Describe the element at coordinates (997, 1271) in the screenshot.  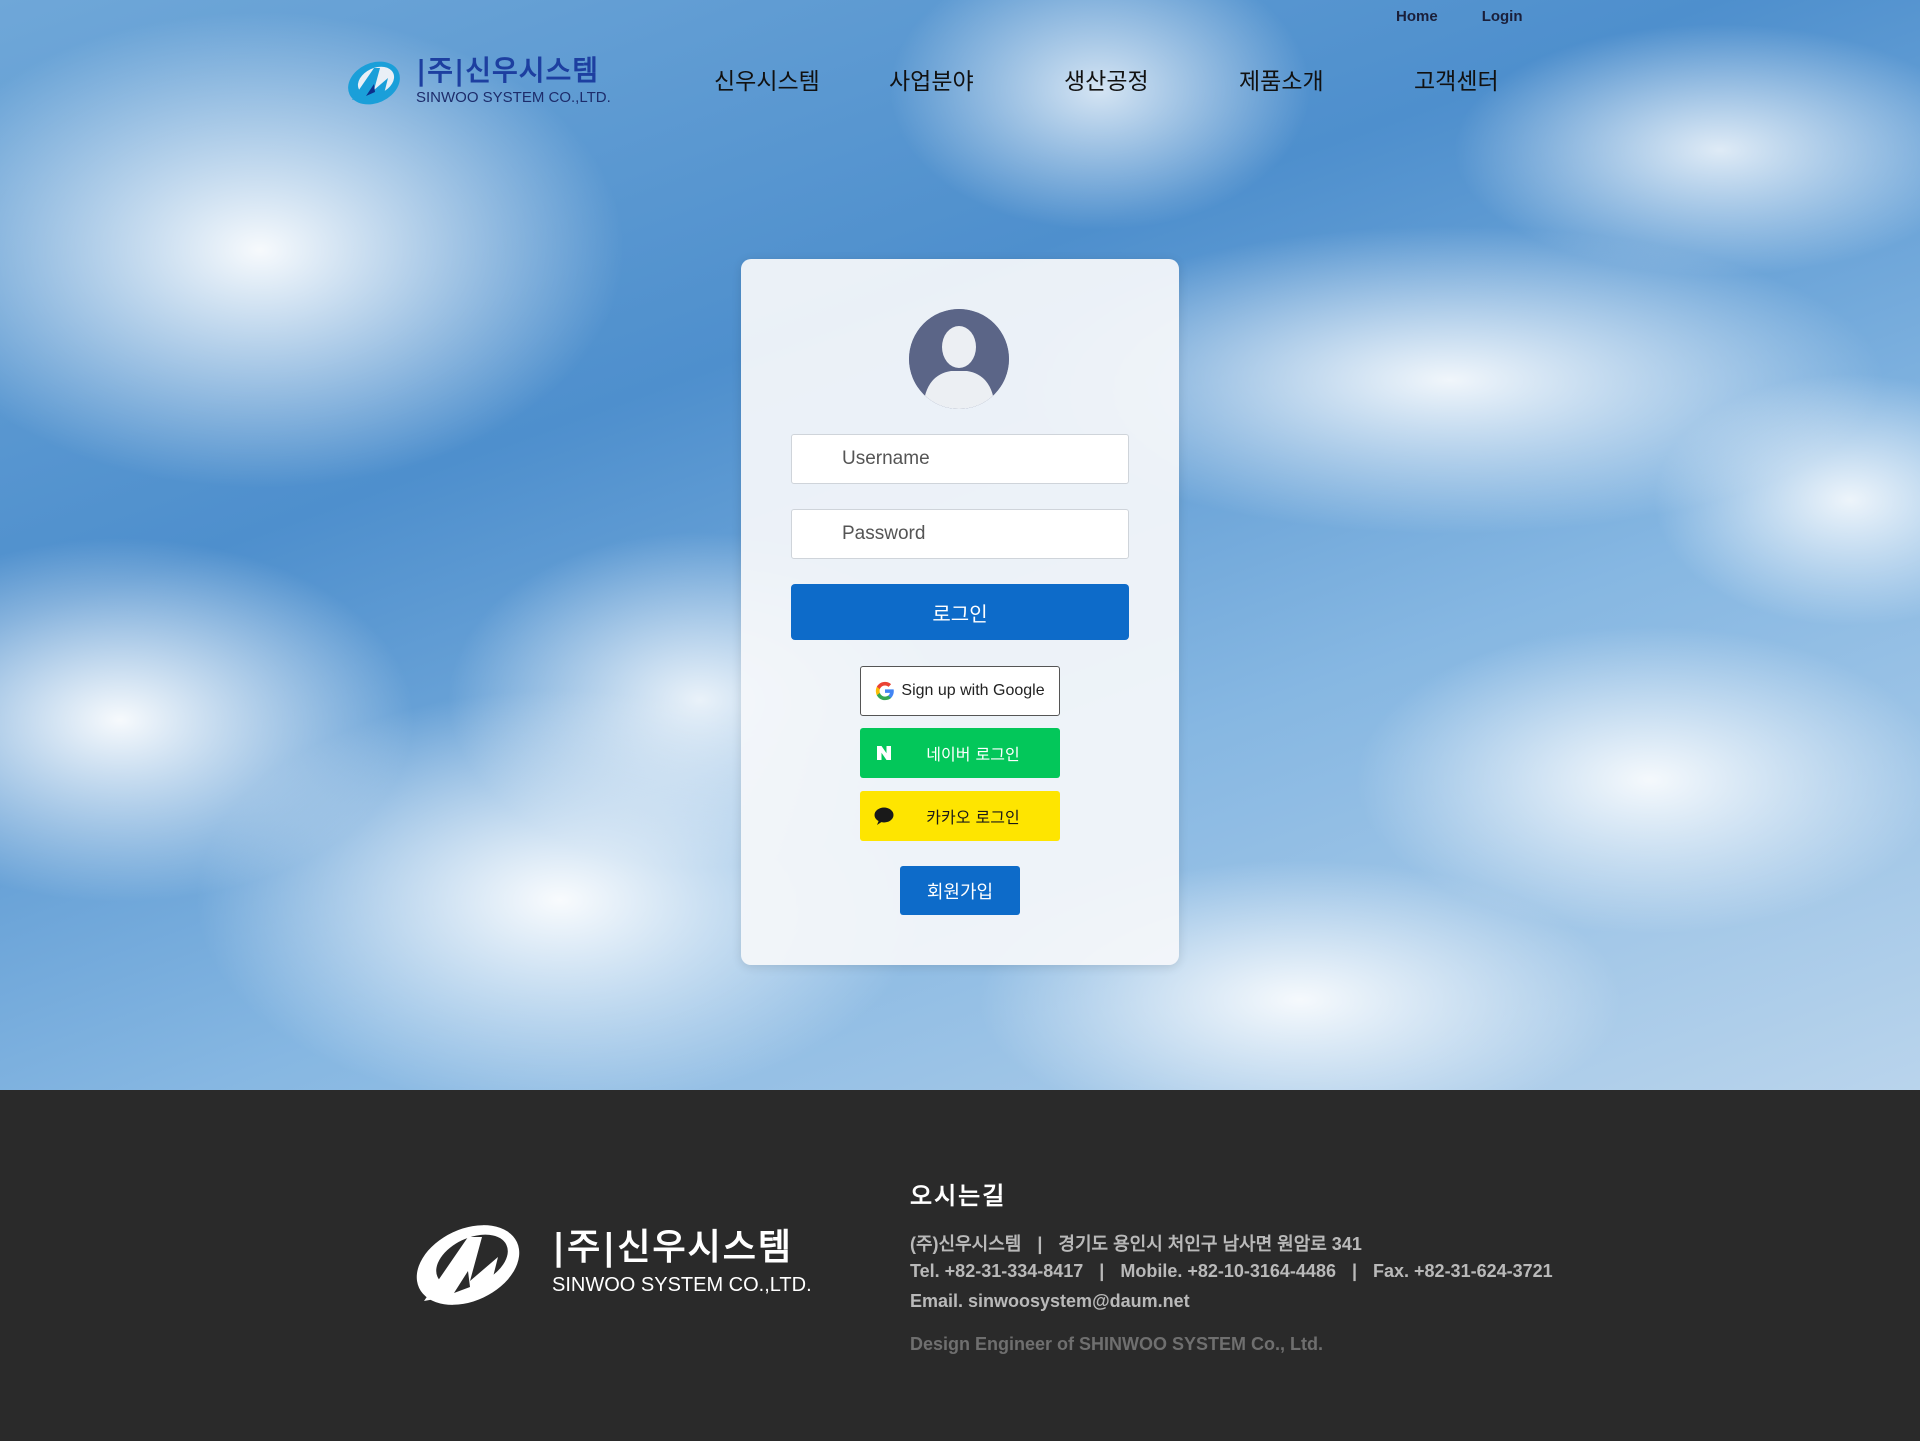
I see `footer-tel: Tel. +82-31-334-8417` at that location.